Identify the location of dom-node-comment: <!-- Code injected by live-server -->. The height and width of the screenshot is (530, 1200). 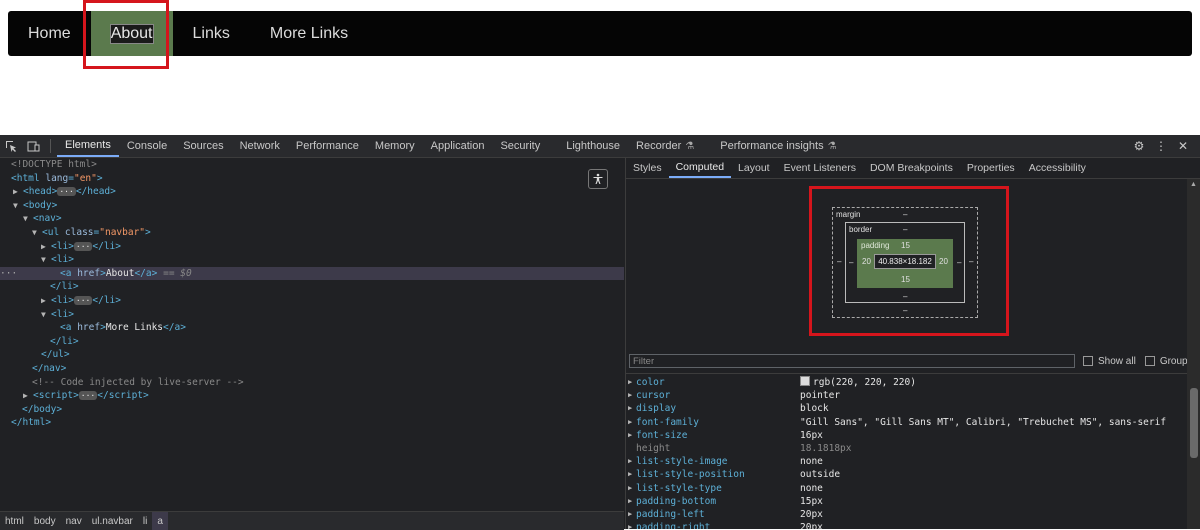
(328, 383).